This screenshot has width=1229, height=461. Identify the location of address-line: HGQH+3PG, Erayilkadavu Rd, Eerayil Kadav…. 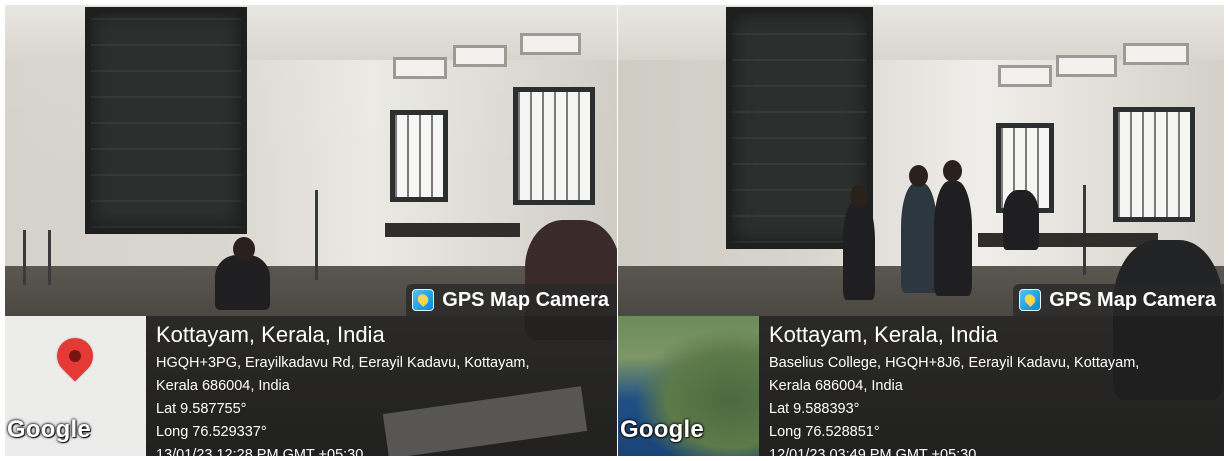
(343, 363).